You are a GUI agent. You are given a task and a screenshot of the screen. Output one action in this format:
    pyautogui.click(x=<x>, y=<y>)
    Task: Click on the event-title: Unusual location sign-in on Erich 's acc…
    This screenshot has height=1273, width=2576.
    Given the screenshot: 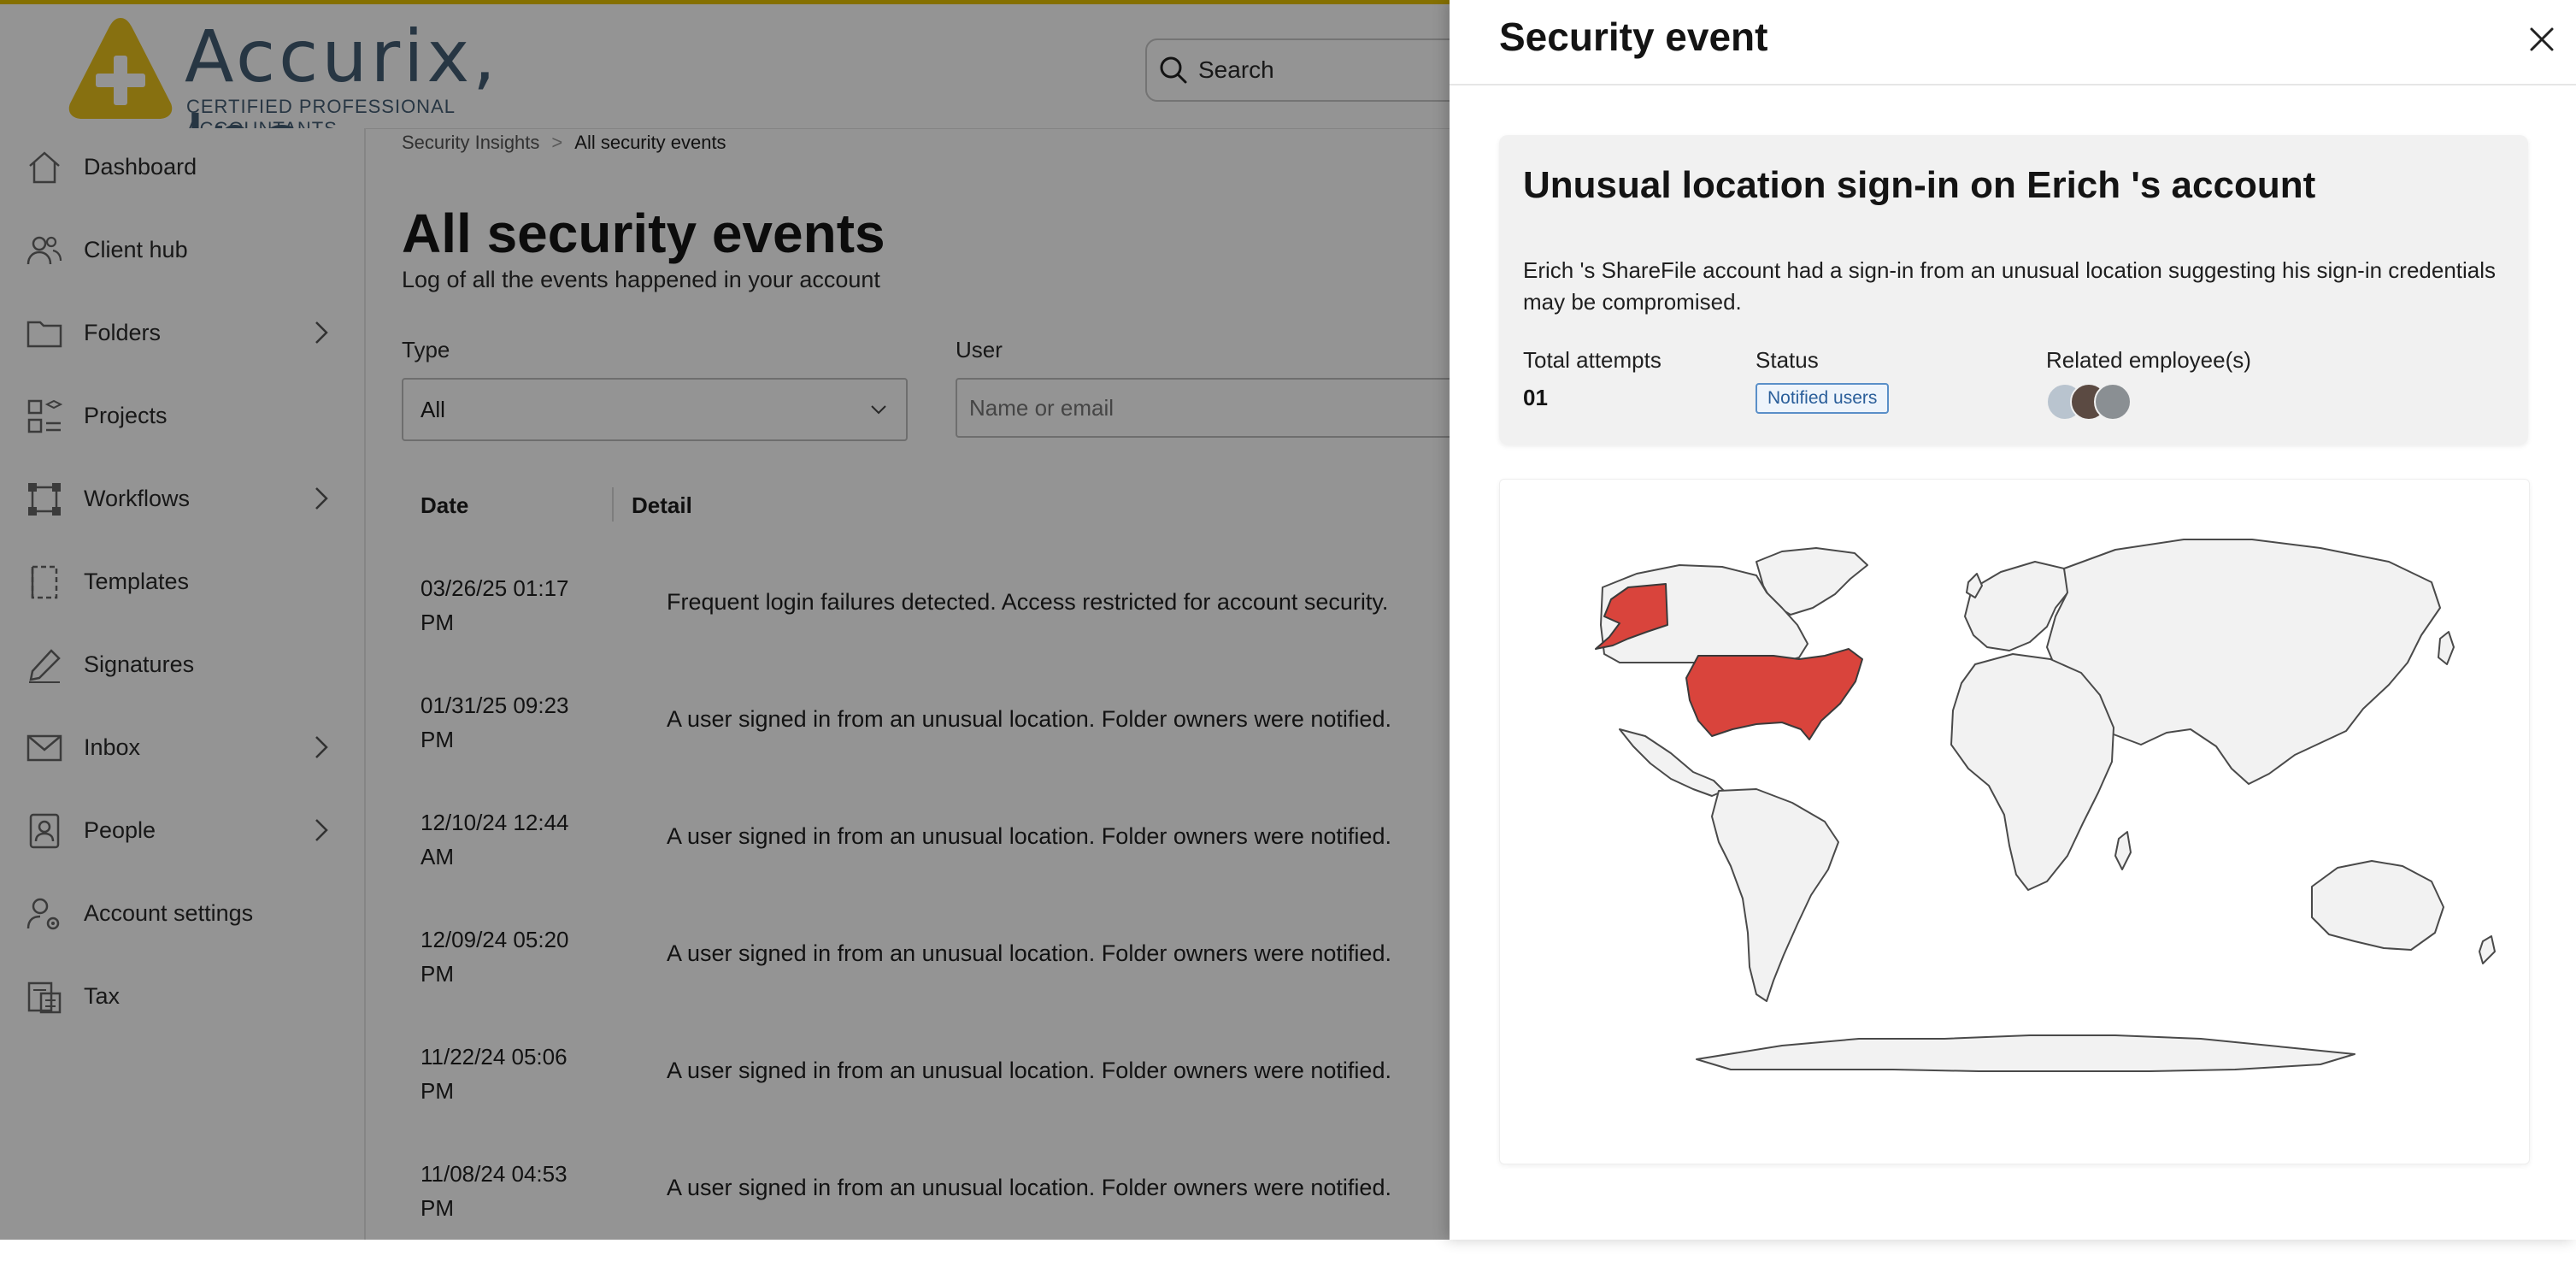 What is the action you would take?
    pyautogui.click(x=1919, y=185)
    